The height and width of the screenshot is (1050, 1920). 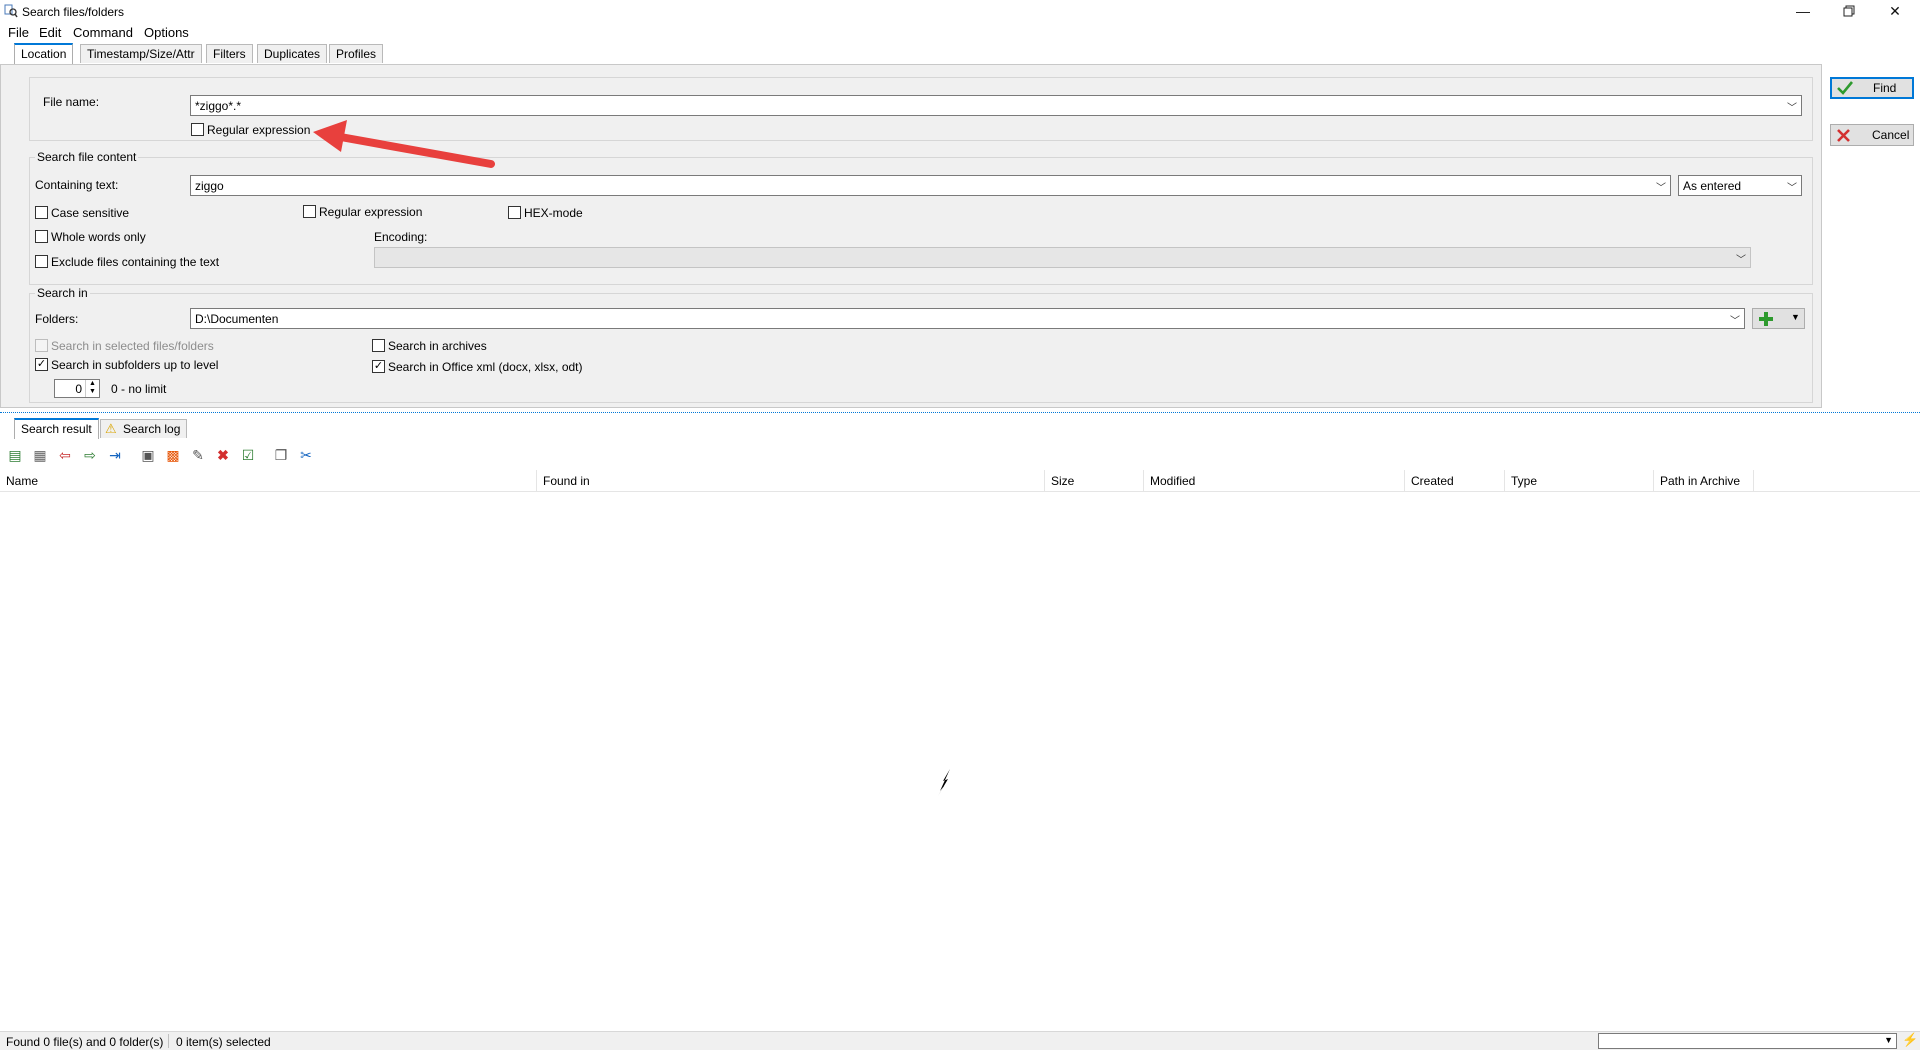 What do you see at coordinates (259, 130) in the screenshot?
I see `filename-regex-label: Regular expression` at bounding box center [259, 130].